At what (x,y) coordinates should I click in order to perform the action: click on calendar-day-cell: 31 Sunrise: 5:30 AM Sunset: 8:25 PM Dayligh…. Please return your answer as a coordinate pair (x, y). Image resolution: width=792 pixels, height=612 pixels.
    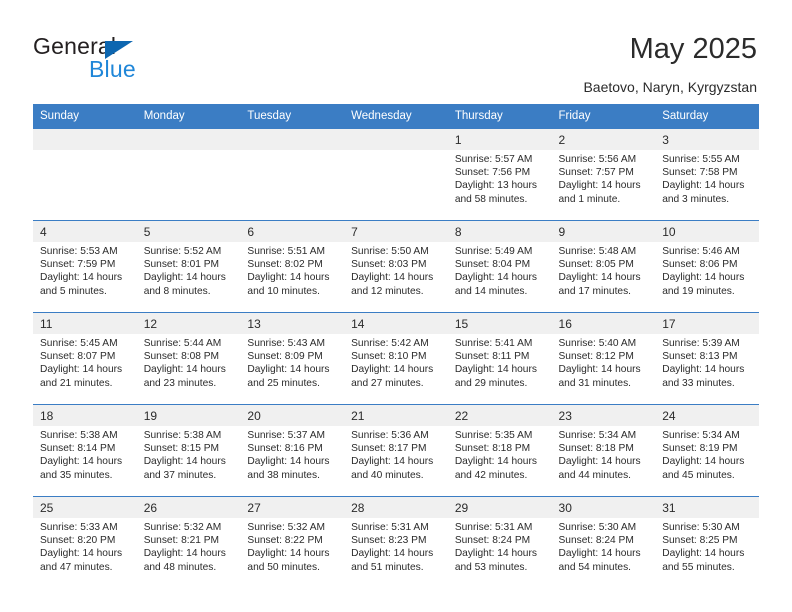
    Looking at the image, I should click on (707, 542).